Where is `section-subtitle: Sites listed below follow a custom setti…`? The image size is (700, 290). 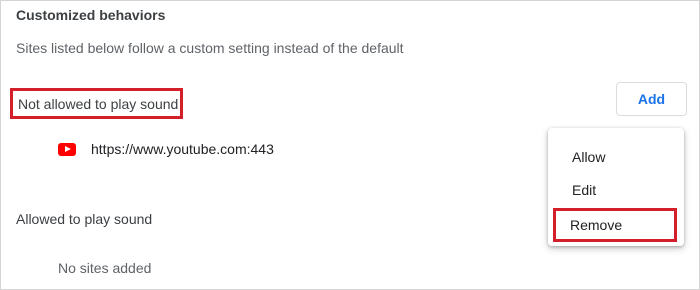
section-subtitle: Sites listed below follow a custom setti… is located at coordinates (210, 48).